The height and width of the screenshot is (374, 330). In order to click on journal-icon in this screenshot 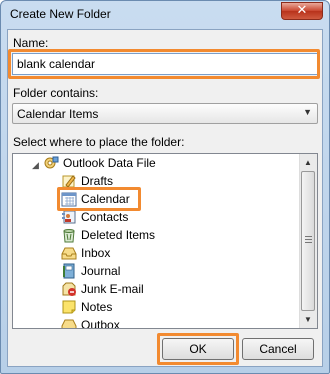, I will do `click(69, 271)`.